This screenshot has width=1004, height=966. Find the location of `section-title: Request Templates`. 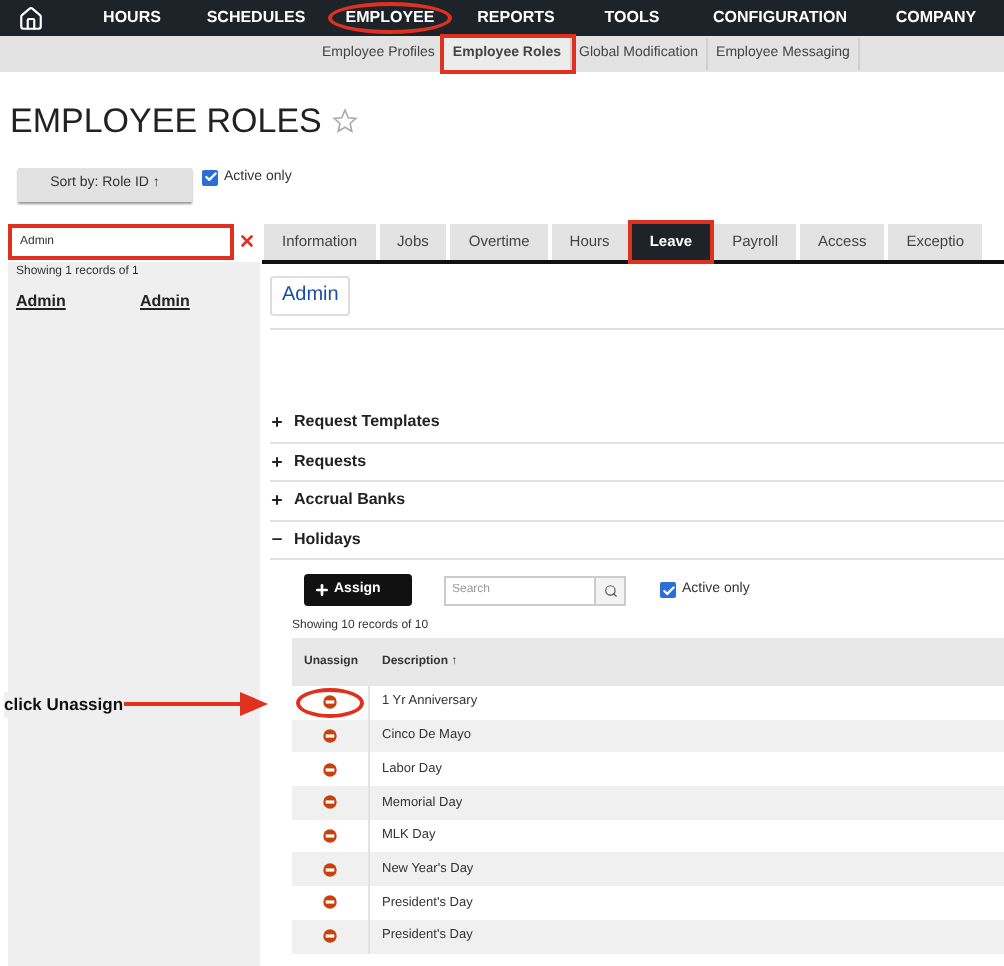

section-title: Request Templates is located at coordinates (367, 422).